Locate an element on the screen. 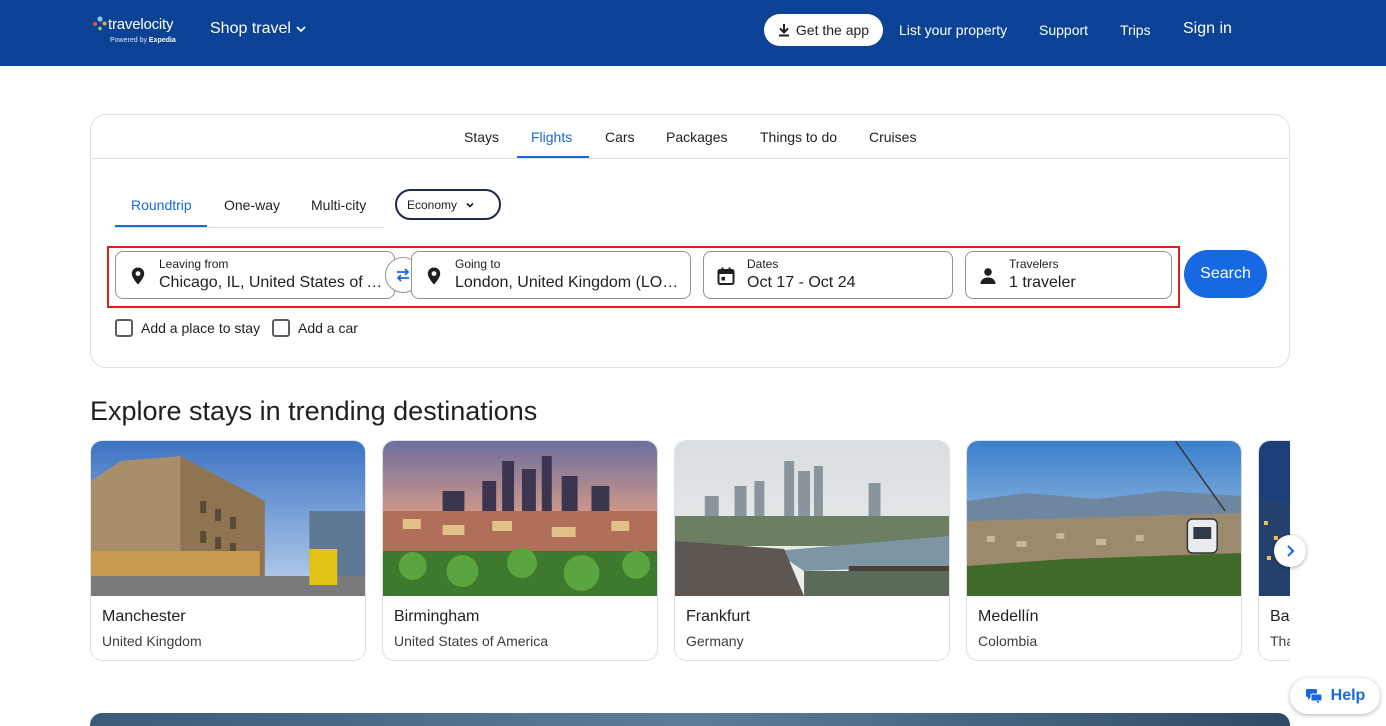  trip-type-roundtrip: Roundtrip is located at coordinates (161, 205).